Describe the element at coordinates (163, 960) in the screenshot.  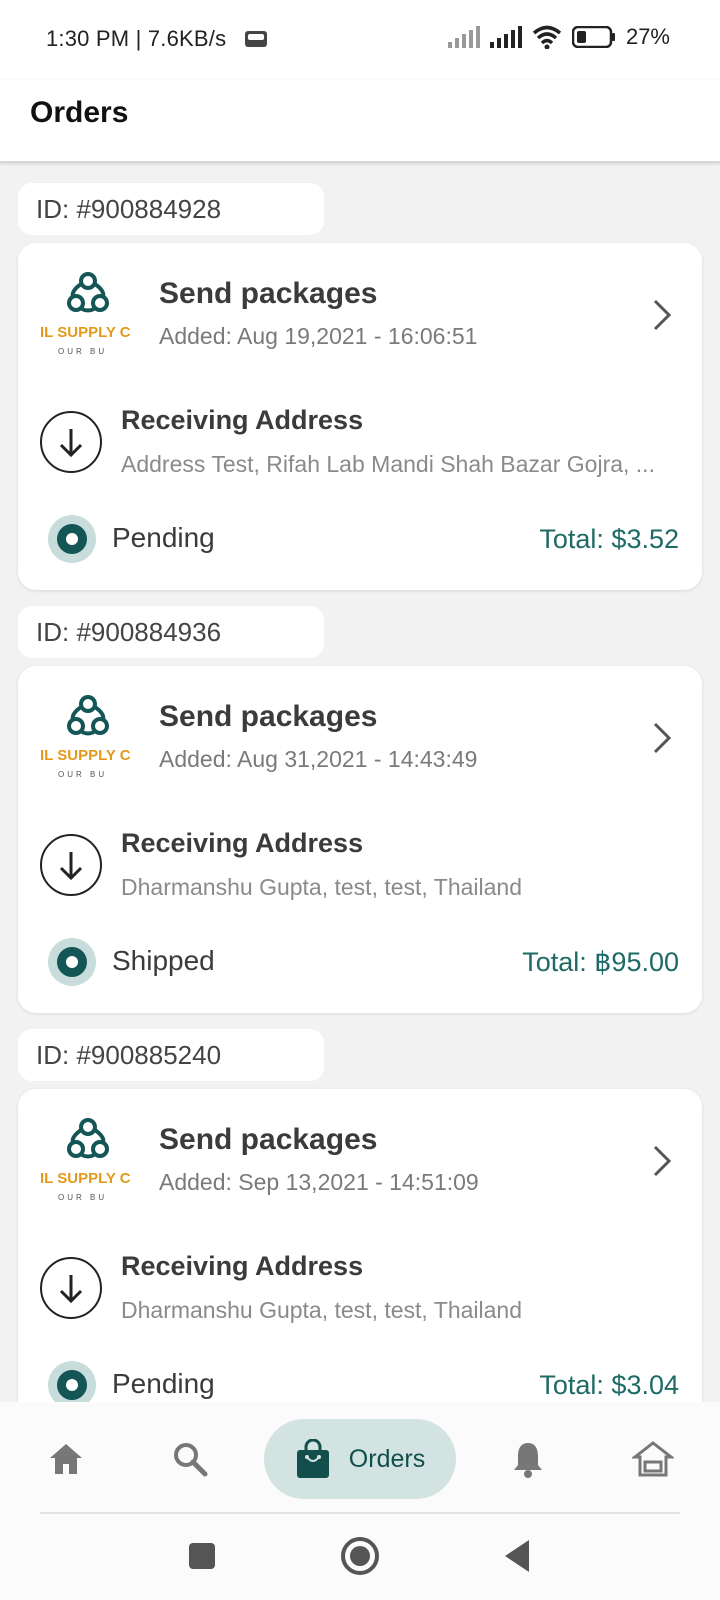
I see `order-status: Shipped` at that location.